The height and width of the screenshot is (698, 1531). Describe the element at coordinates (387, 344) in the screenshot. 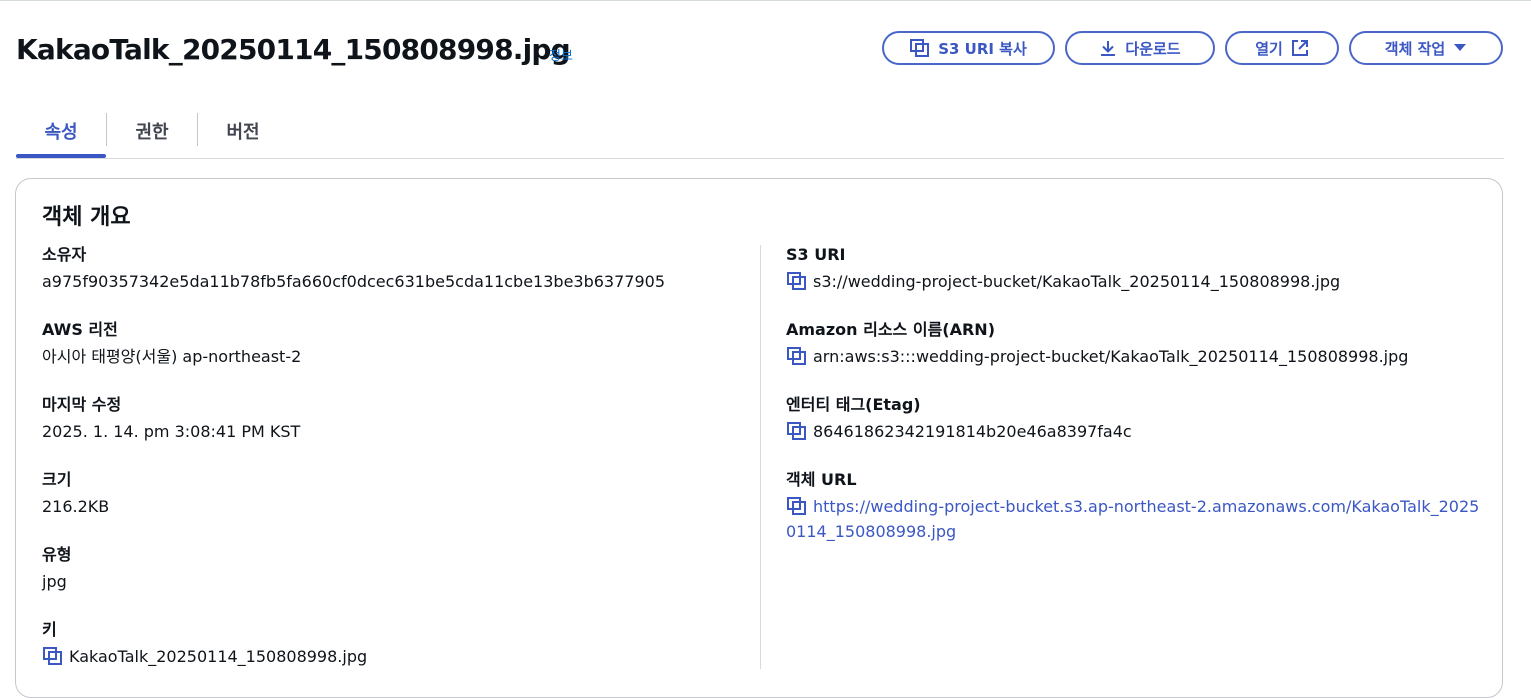

I see `region-field: AWS 리전 아시아 태평양(서울) ap-northeast-2` at that location.